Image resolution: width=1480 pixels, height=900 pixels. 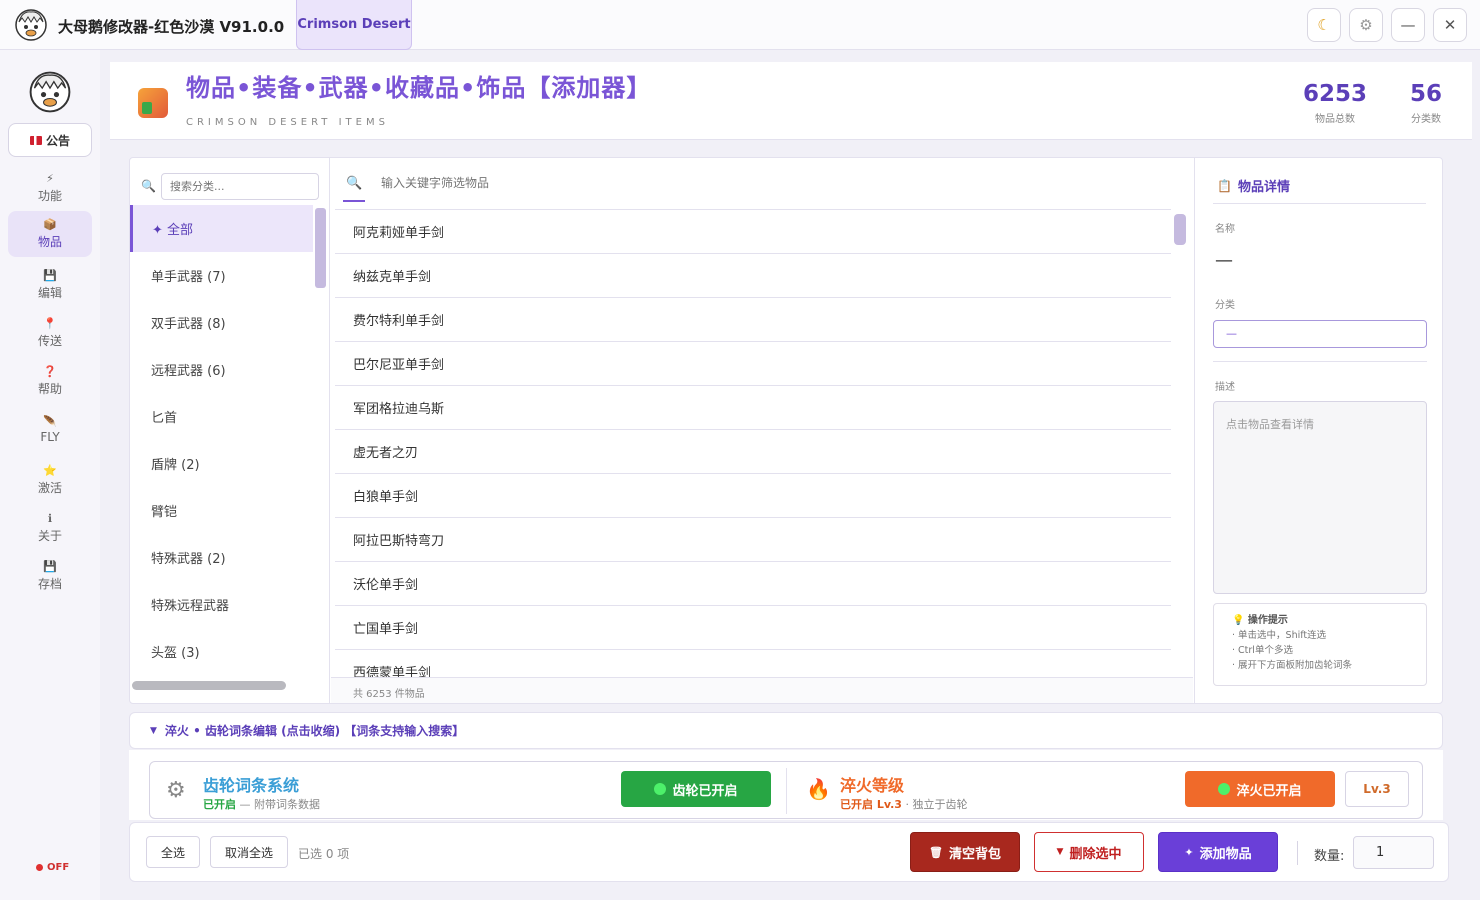 I want to click on sidebar-item-help: ❓ 帮助, so click(x=50, y=381).